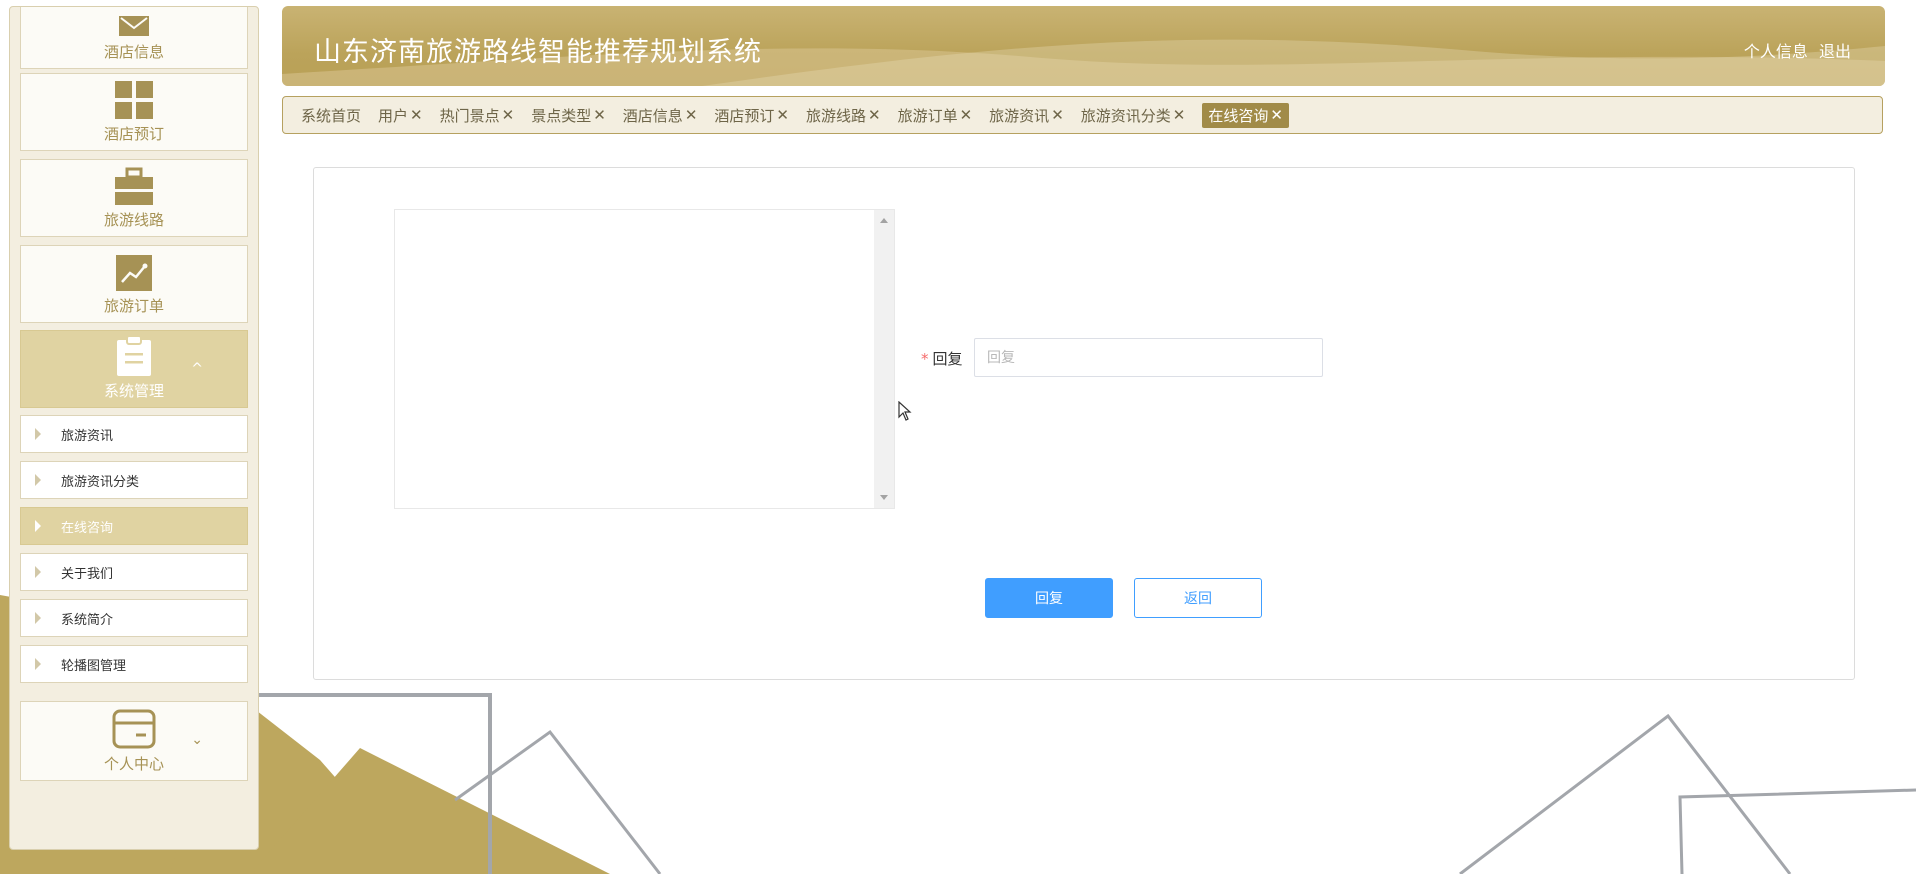 This screenshot has height=874, width=1916. I want to click on tab-label: 酒店信息, so click(652, 115).